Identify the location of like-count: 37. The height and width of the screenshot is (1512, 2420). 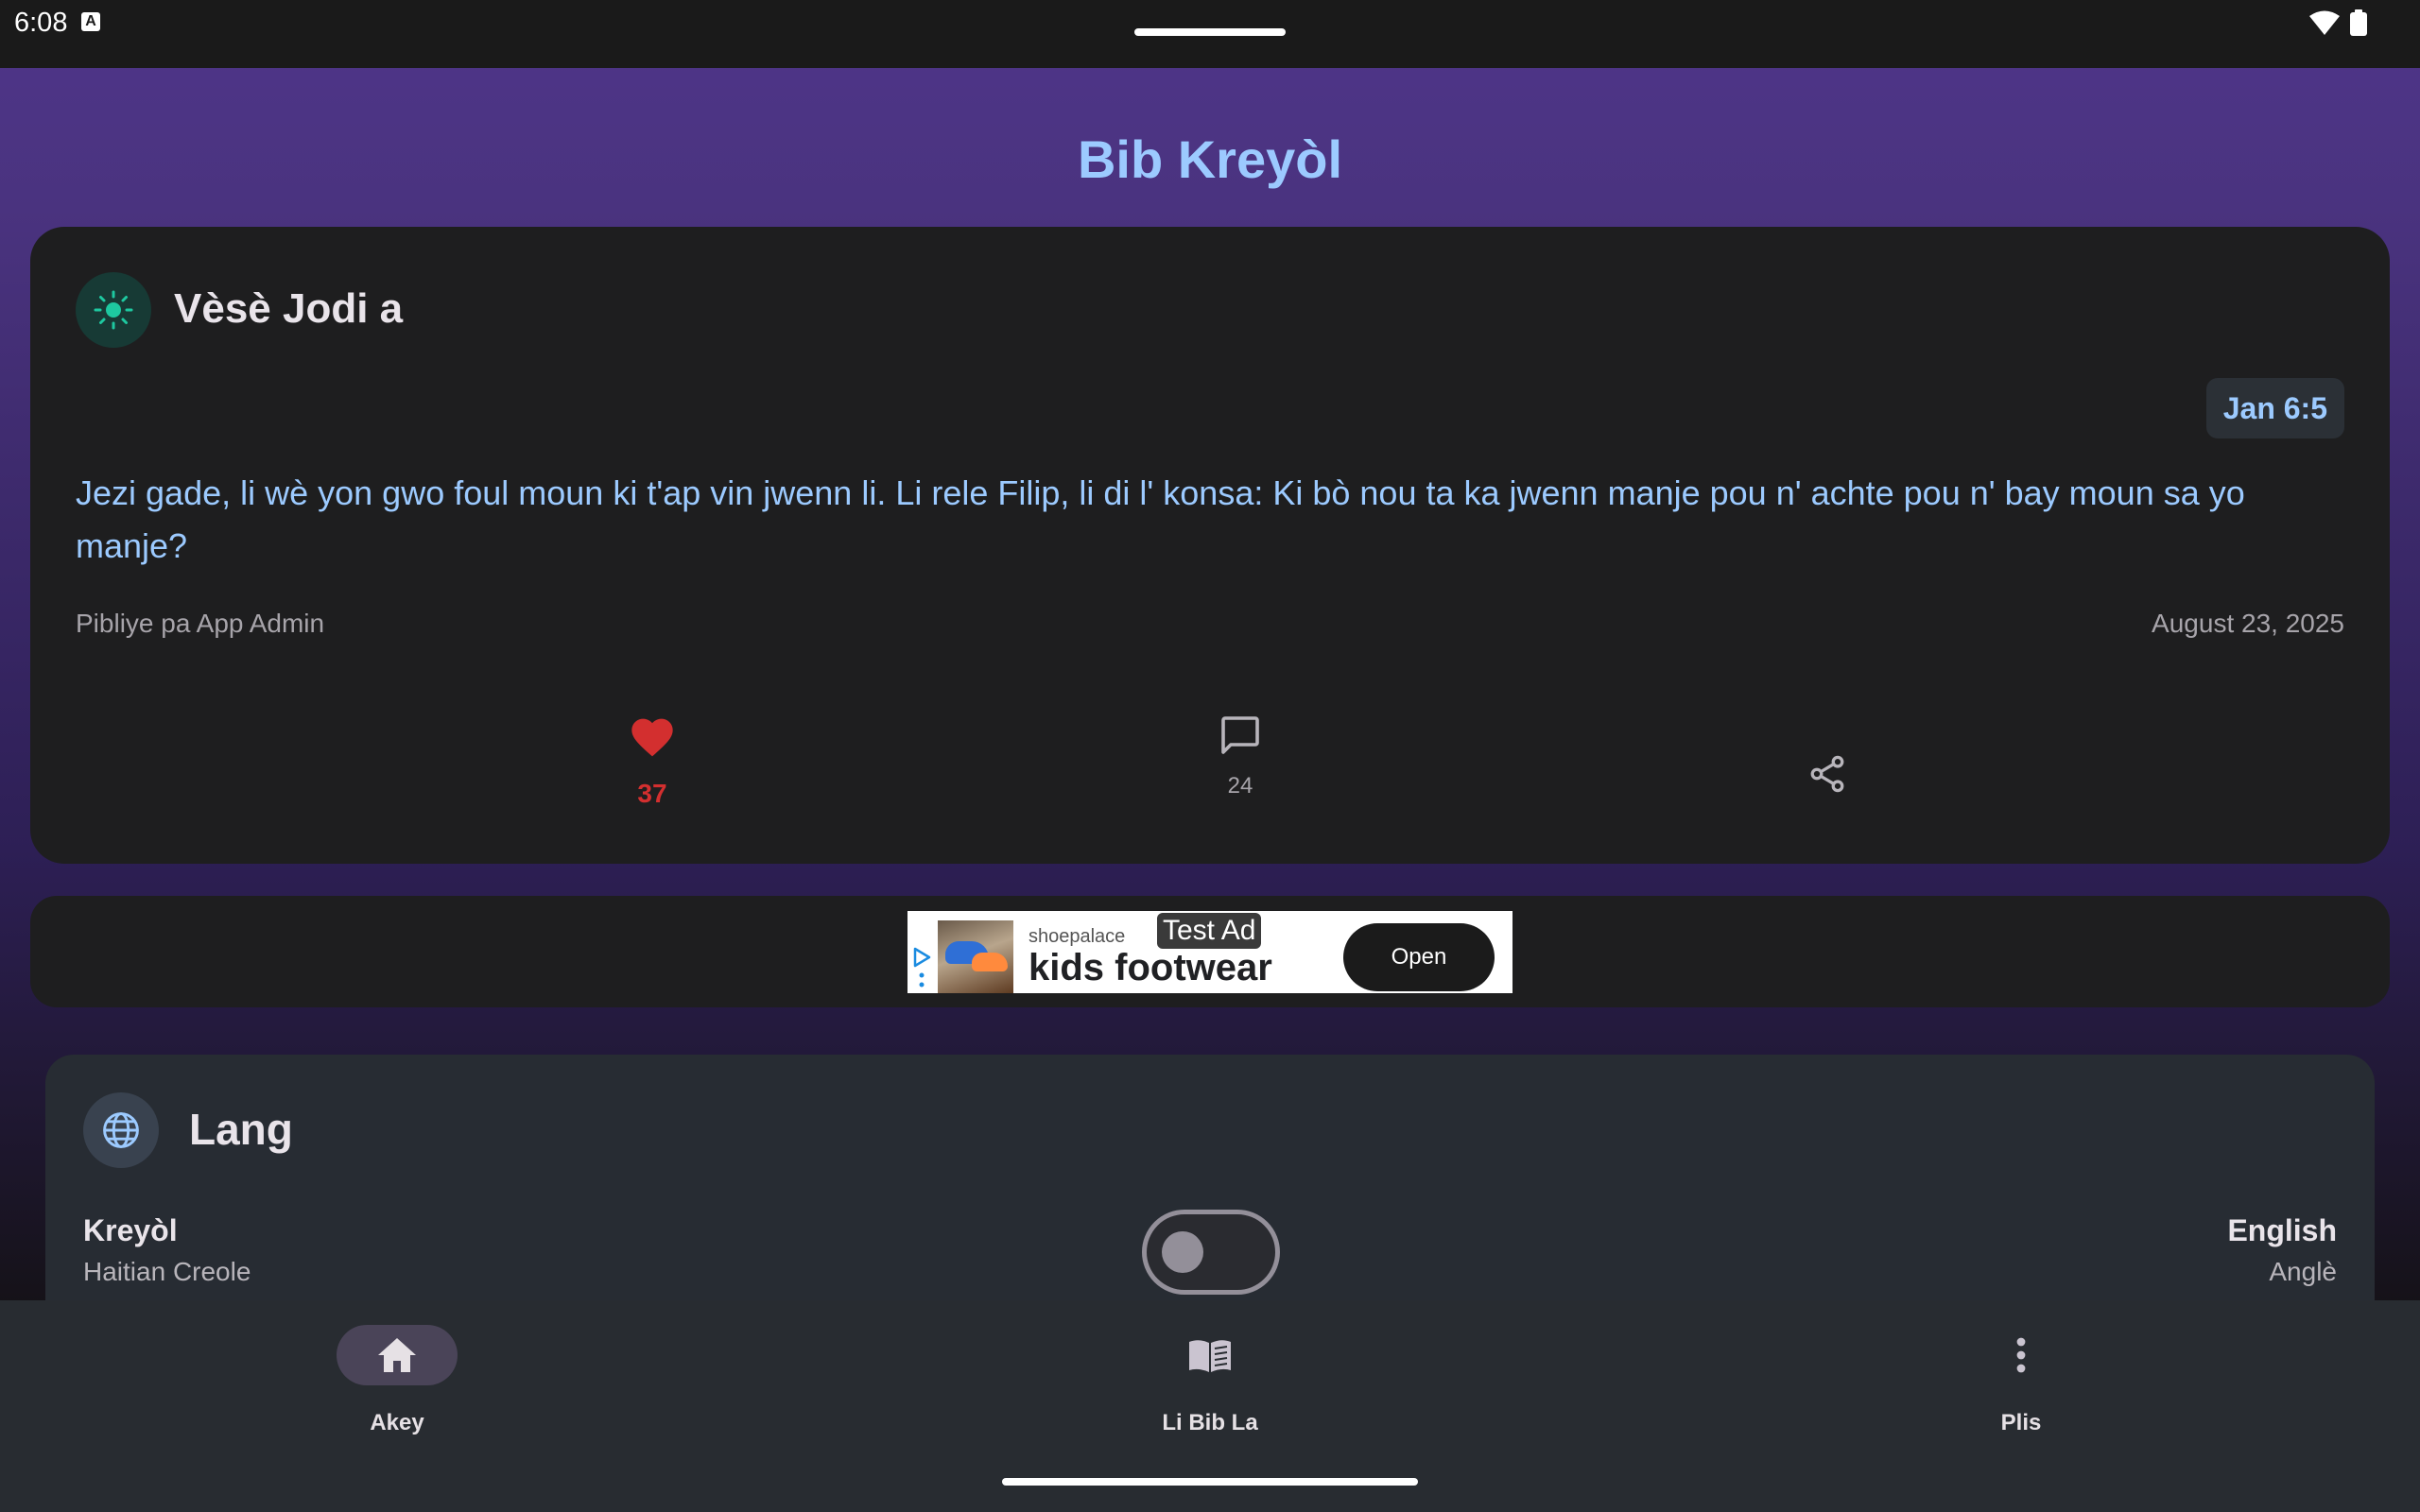
(652, 793).